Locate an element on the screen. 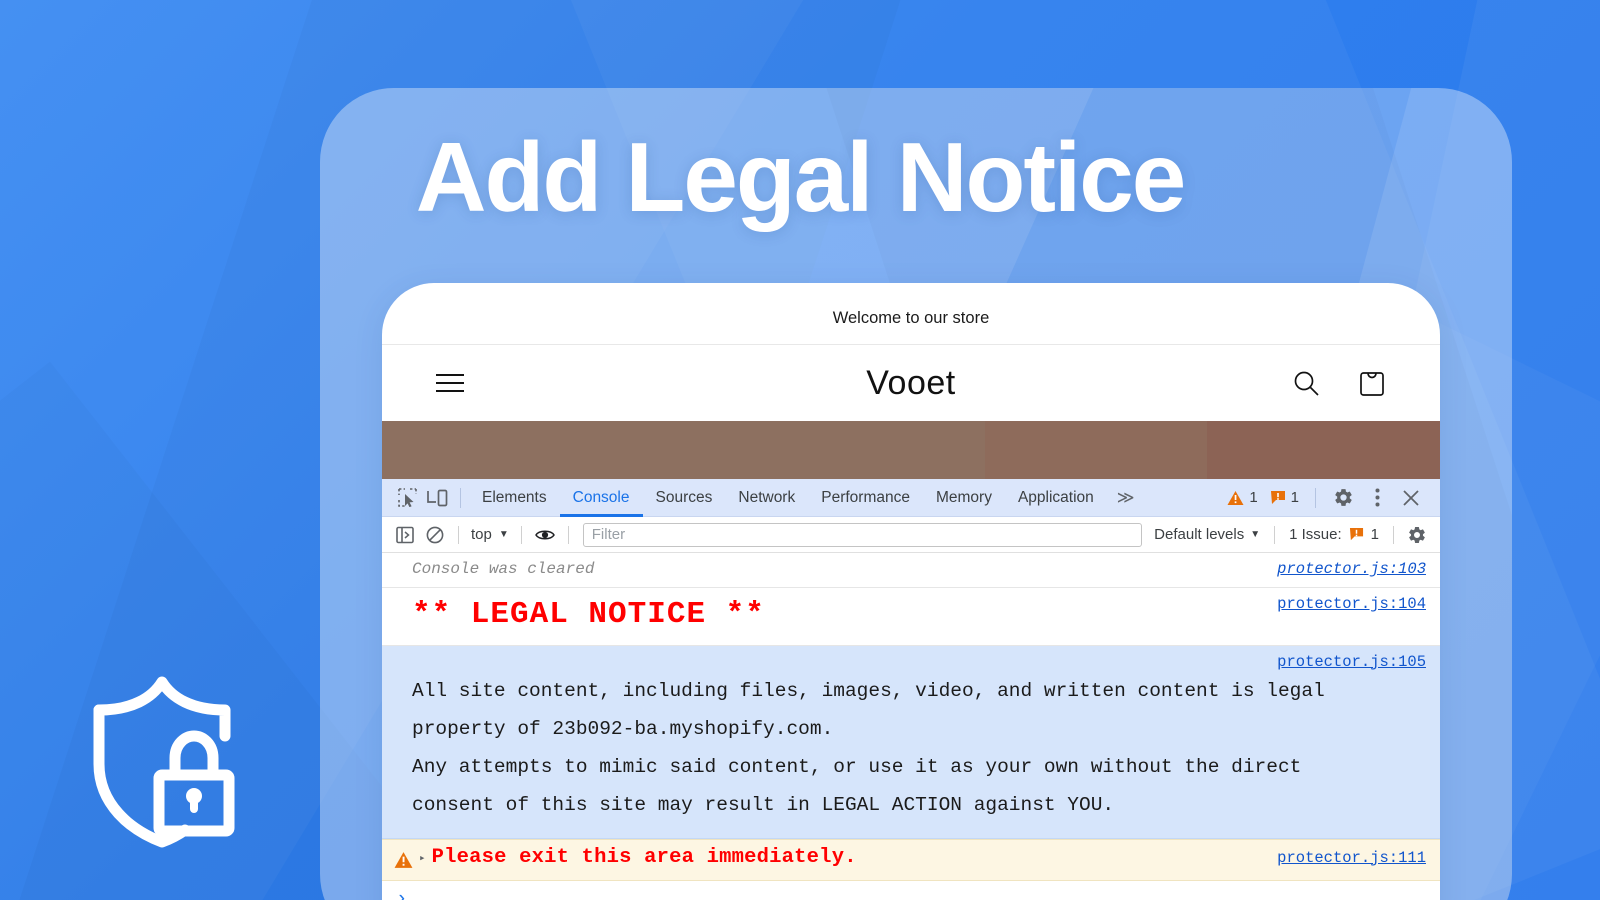  console-prompt: › is located at coordinates (911, 890).